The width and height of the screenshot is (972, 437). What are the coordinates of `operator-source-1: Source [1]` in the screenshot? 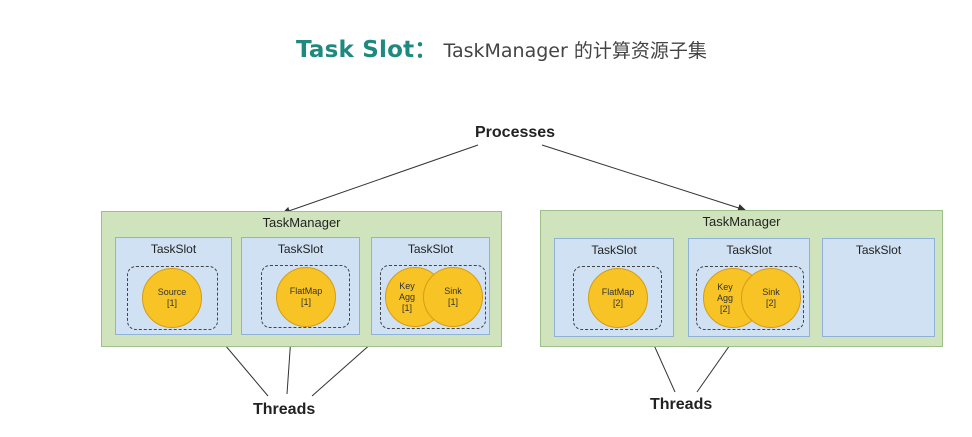 It's located at (172, 298).